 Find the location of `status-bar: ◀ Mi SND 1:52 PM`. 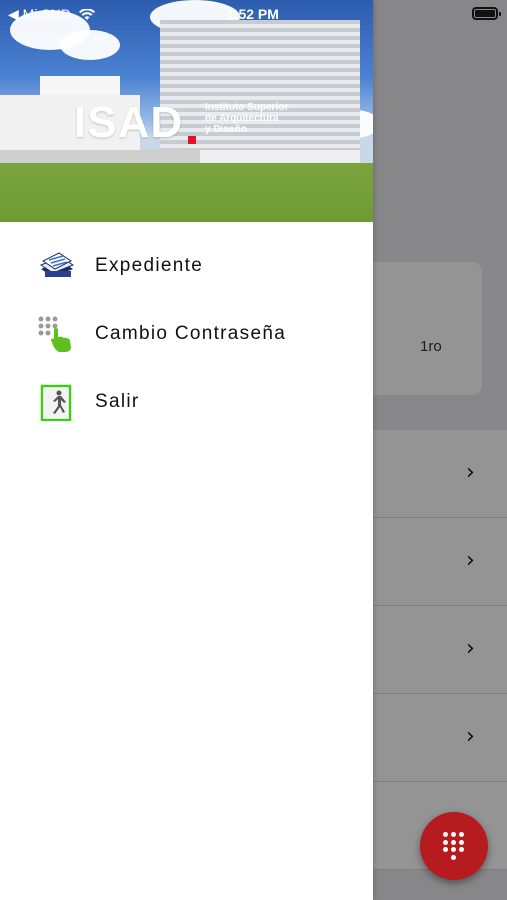

status-bar: ◀ Mi SND 1:52 PM is located at coordinates (253, 14).